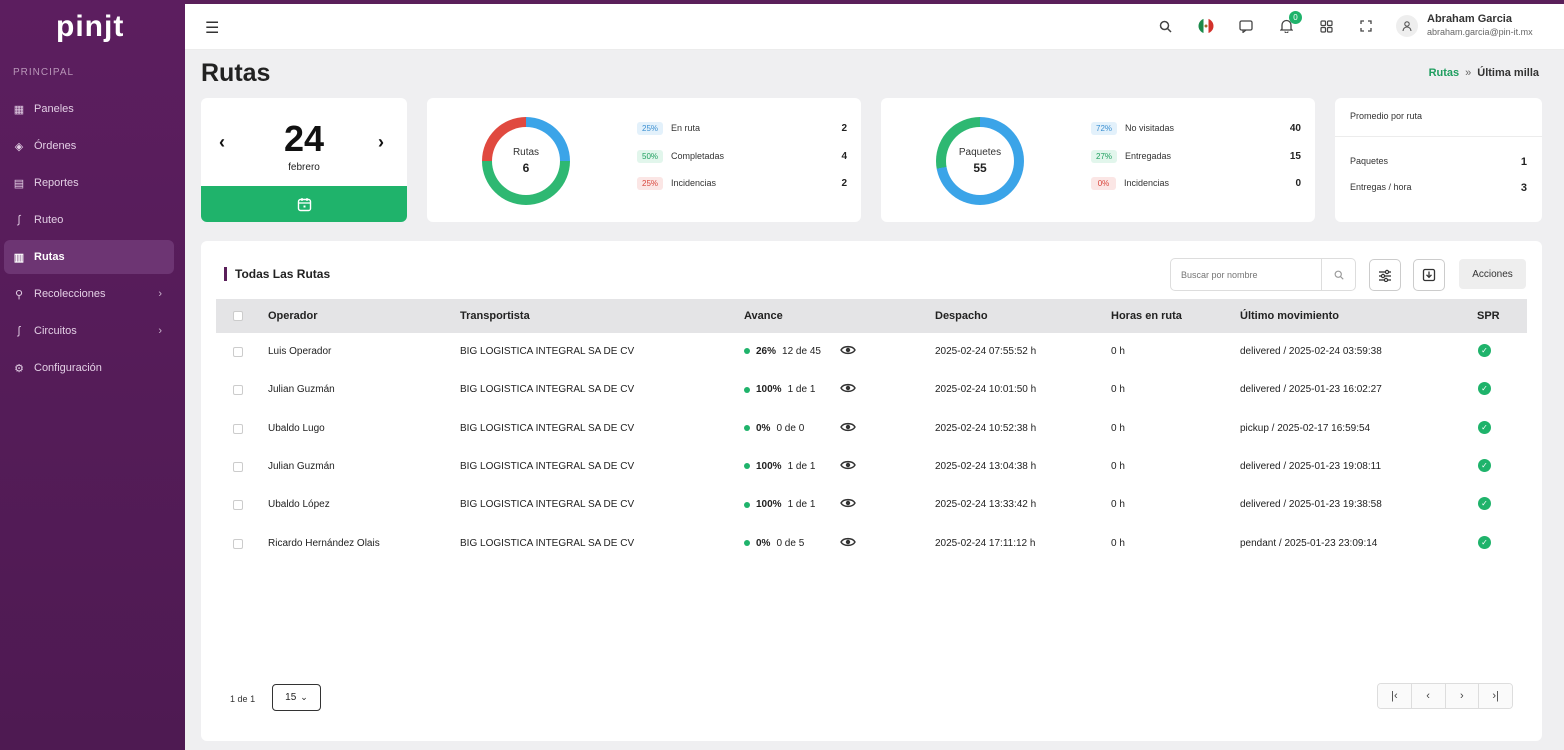 The image size is (1564, 750). I want to click on download-button, so click(1429, 275).